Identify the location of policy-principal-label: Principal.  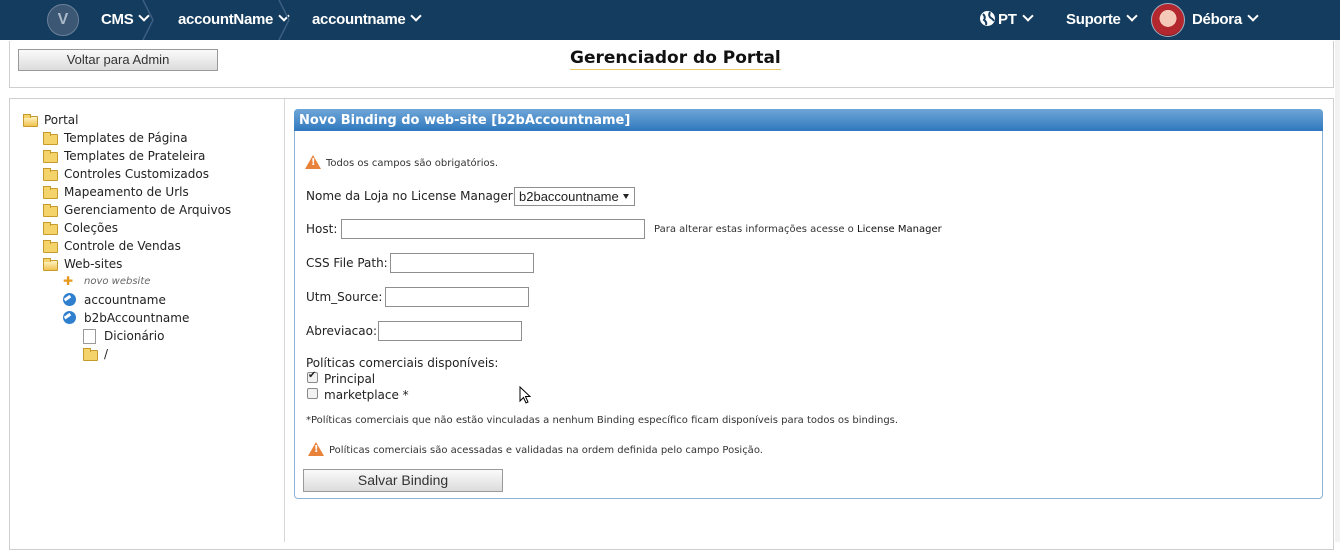
(350, 379).